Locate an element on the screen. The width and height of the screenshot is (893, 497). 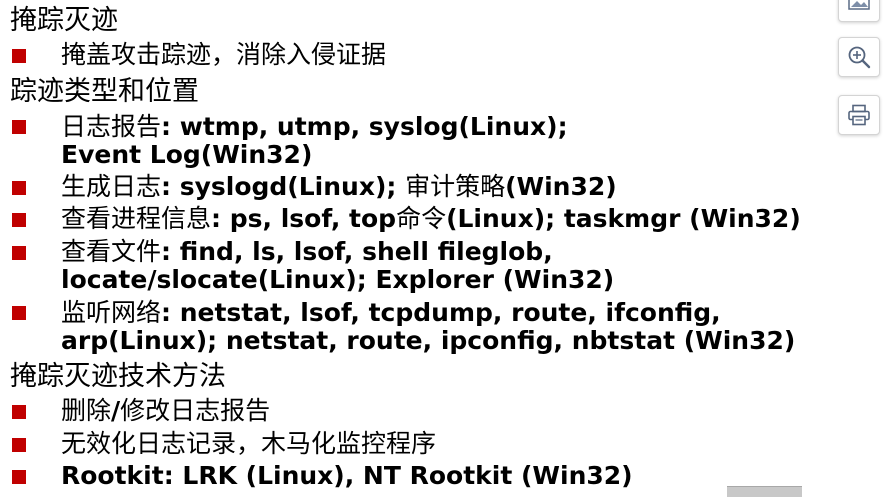
list-item: 查看文件: find, ls, lsof, shell fileglob, is located at coordinates (307, 251).